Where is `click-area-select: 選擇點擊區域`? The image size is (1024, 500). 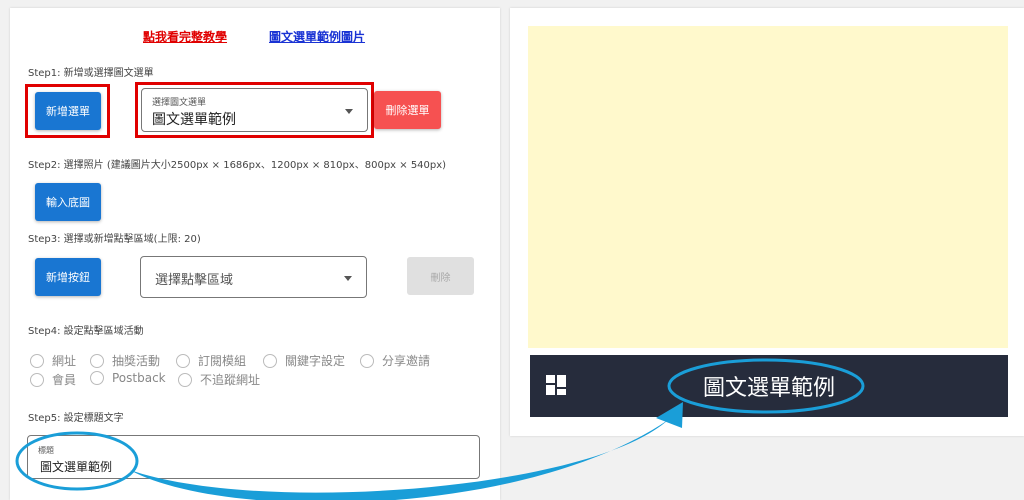
click-area-select: 選擇點擊區域 is located at coordinates (253, 277).